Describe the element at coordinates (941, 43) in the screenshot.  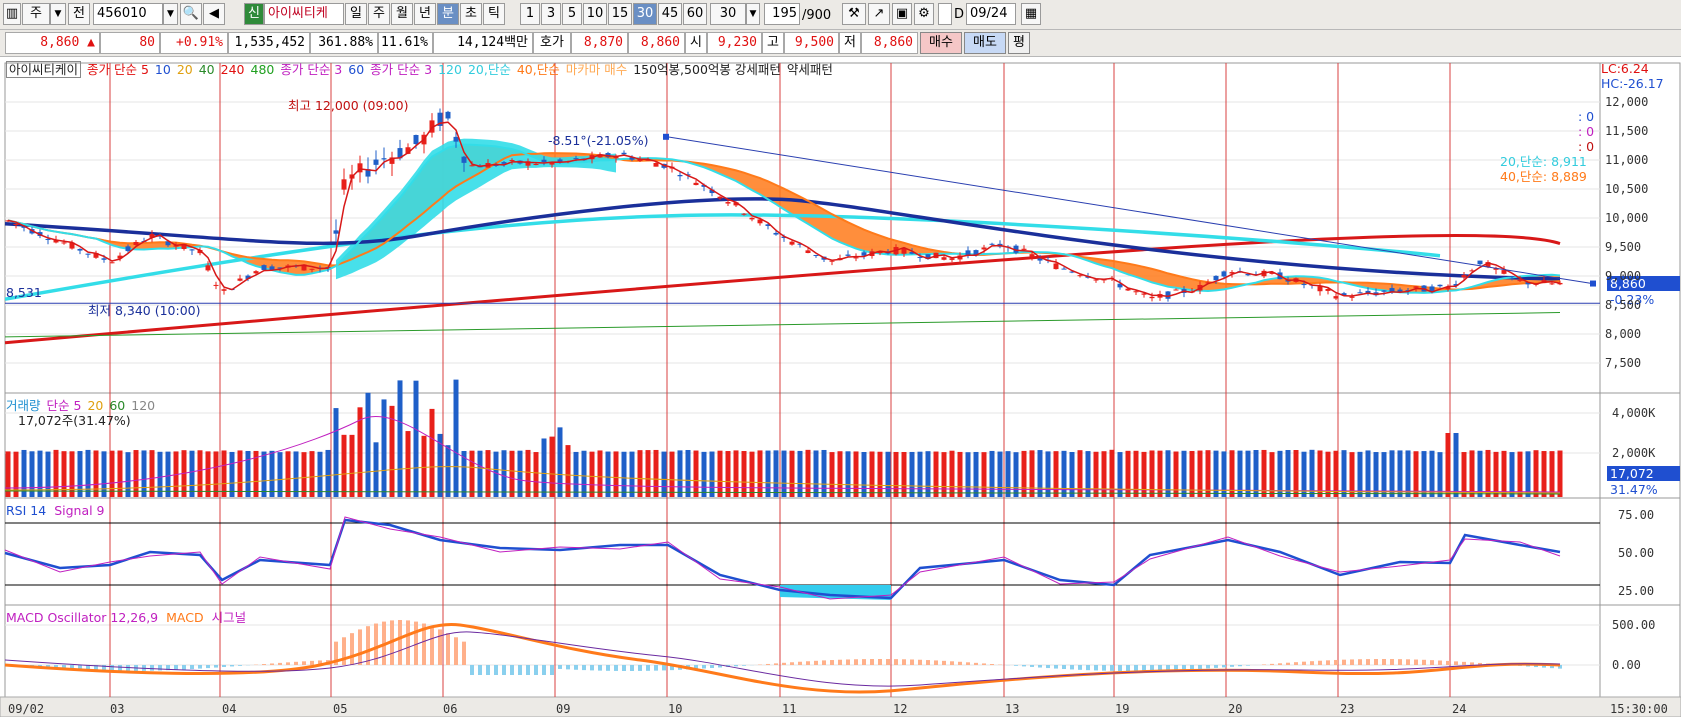
I see `buy-button: 매수` at that location.